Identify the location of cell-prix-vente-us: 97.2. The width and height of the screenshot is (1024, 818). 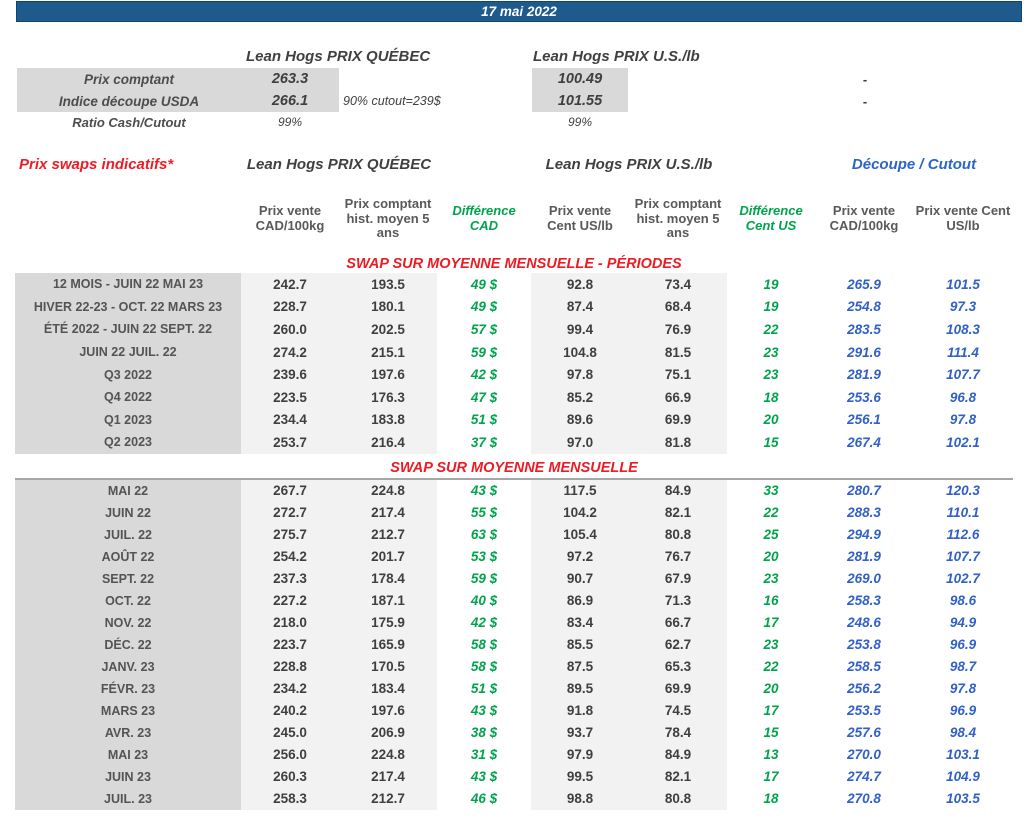
(580, 556).